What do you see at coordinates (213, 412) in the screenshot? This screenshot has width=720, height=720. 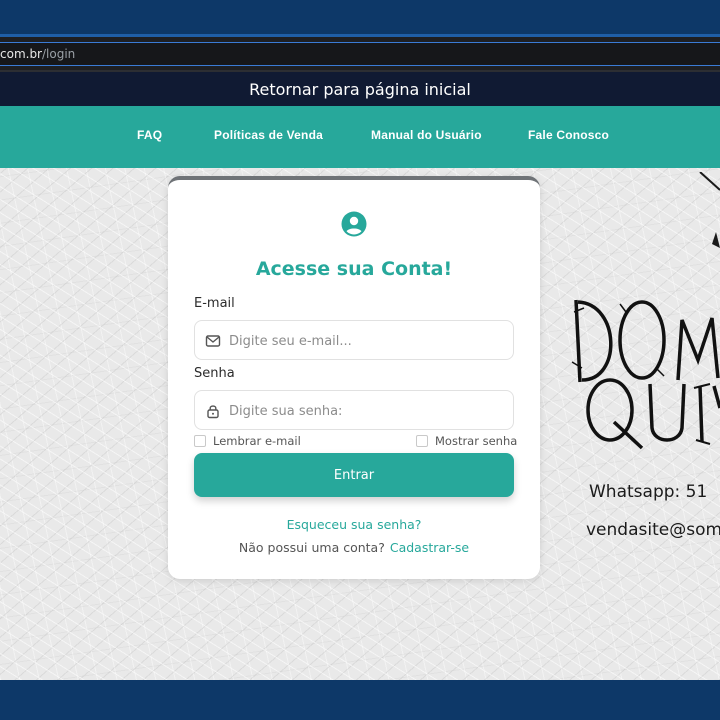 I see `lock-icon` at bounding box center [213, 412].